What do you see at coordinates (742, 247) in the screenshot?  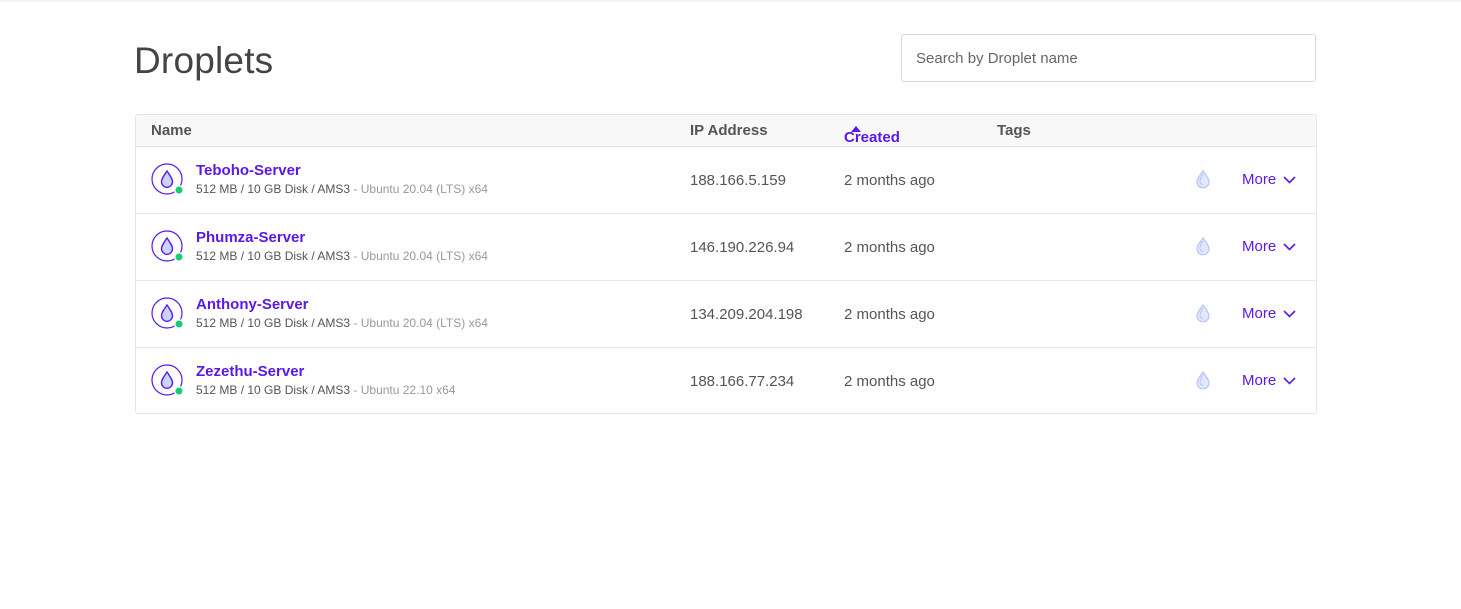 I see `droplet-ip: 146.190.226.94` at bounding box center [742, 247].